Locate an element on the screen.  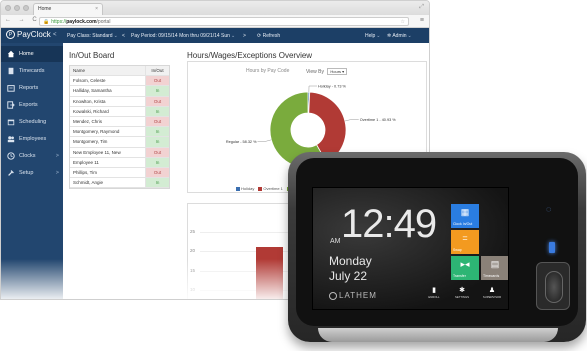
wrench-icon is located at coordinates (11, 172).